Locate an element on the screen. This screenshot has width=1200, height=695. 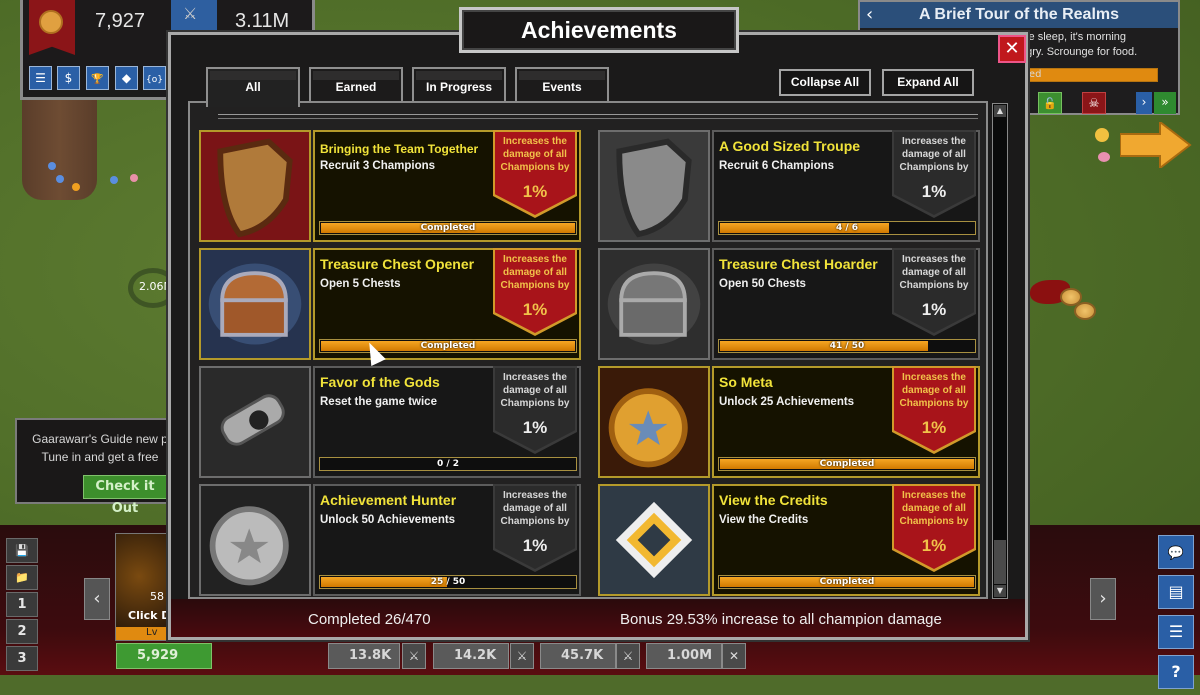
dollar-icon: $ is located at coordinates (68, 78).